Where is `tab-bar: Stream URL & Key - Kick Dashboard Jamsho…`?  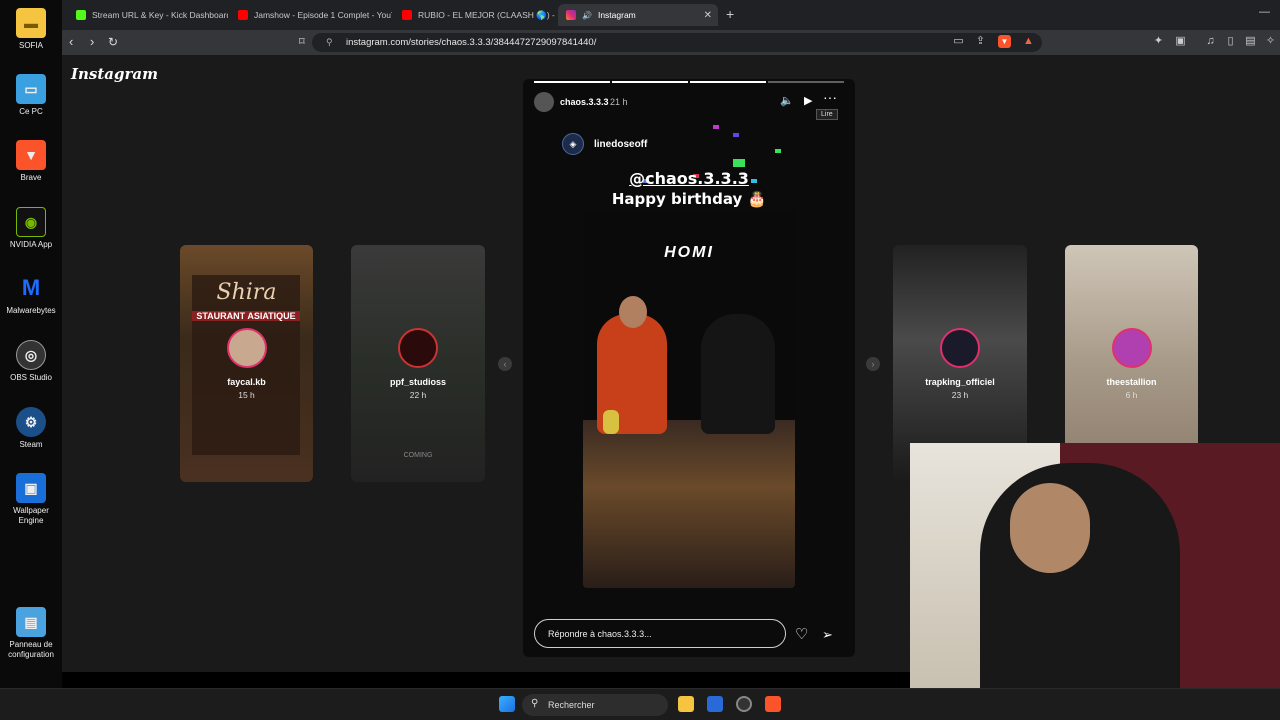 tab-bar: Stream URL & Key - Kick Dashboard Jamsho… is located at coordinates (671, 15).